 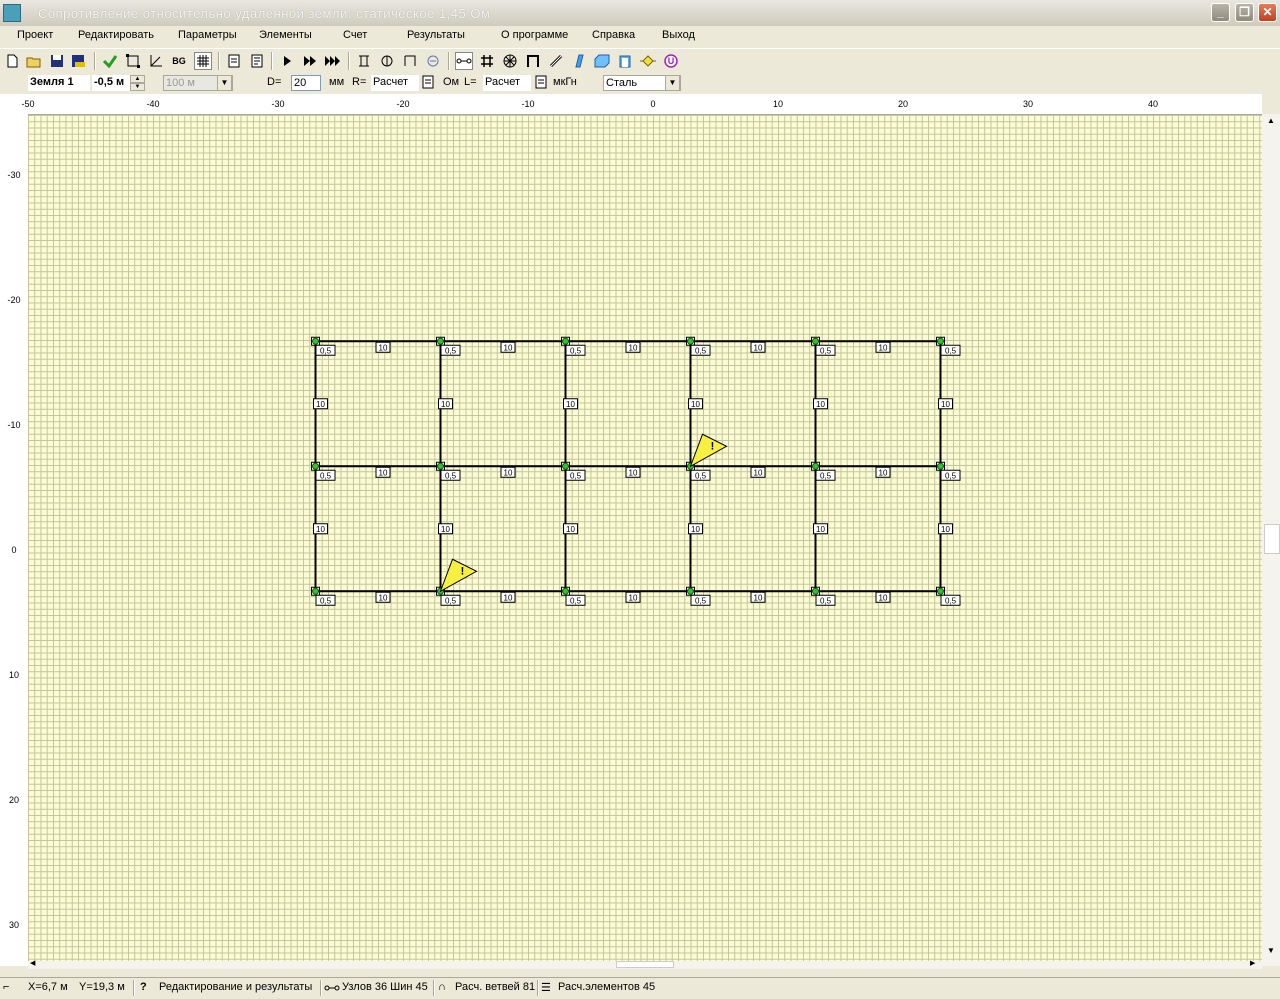 I want to click on vertical-scroll-thumb, so click(x=1272, y=539).